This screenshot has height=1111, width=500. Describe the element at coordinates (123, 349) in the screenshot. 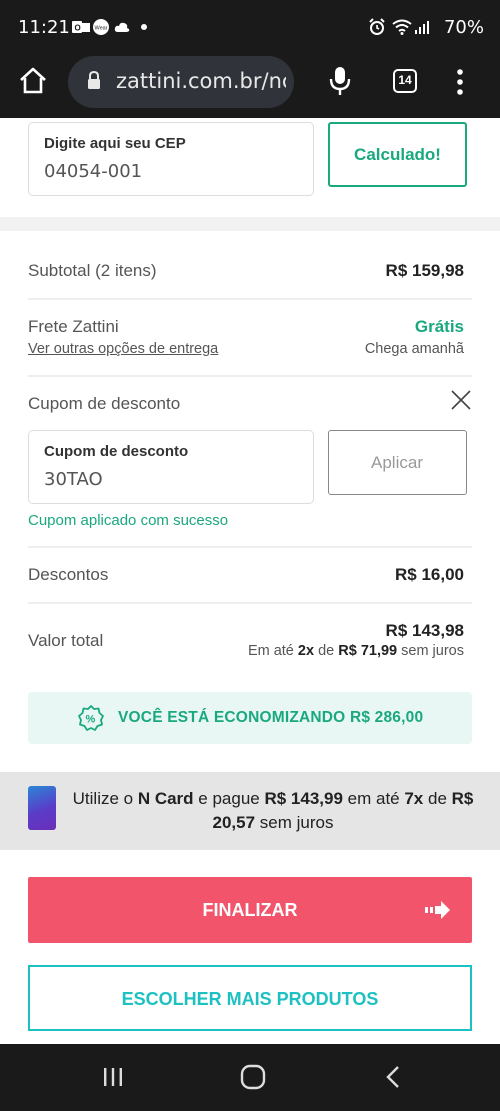

I see `shipping-options-link: Ver outras opções de entrega` at that location.